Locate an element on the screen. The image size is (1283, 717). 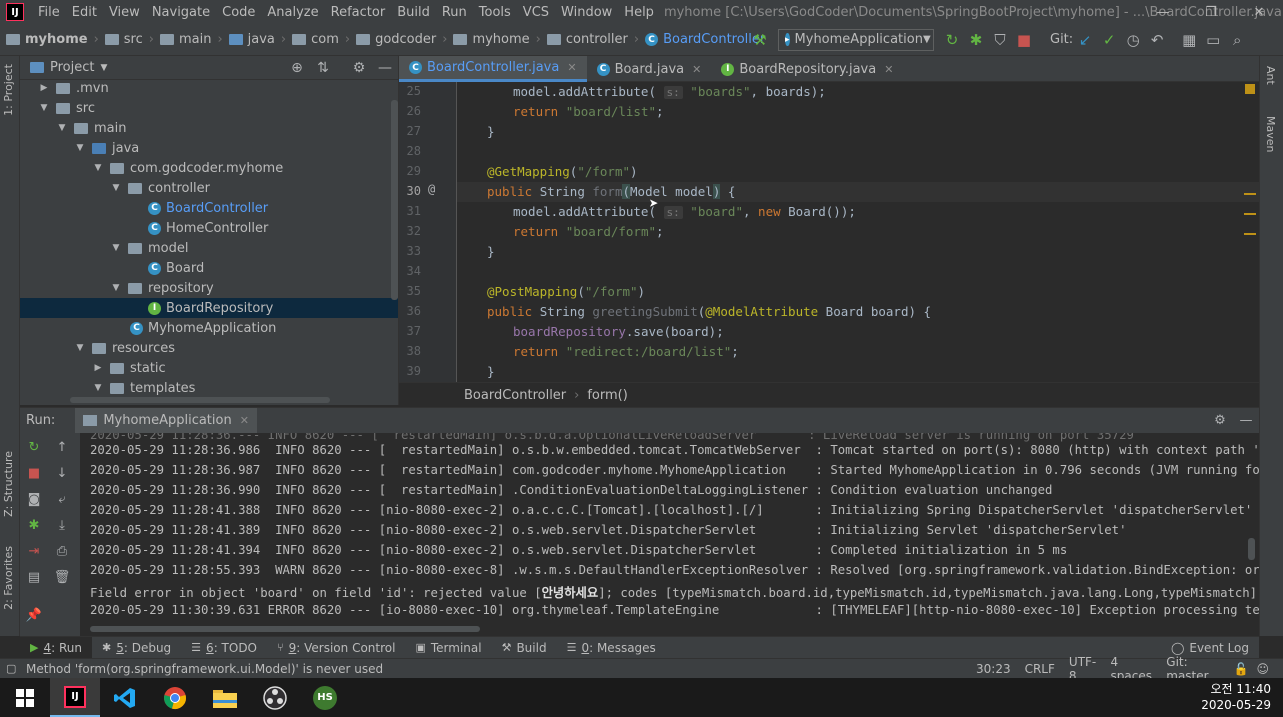
menu-code: Code is located at coordinates (238, 12).